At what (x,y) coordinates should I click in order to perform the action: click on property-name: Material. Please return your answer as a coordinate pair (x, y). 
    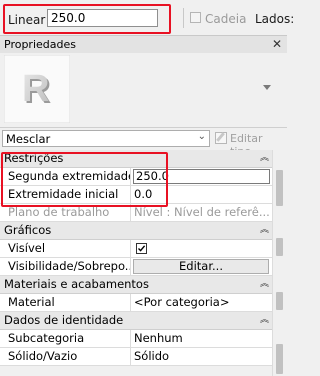
    Looking at the image, I should click on (31, 302).